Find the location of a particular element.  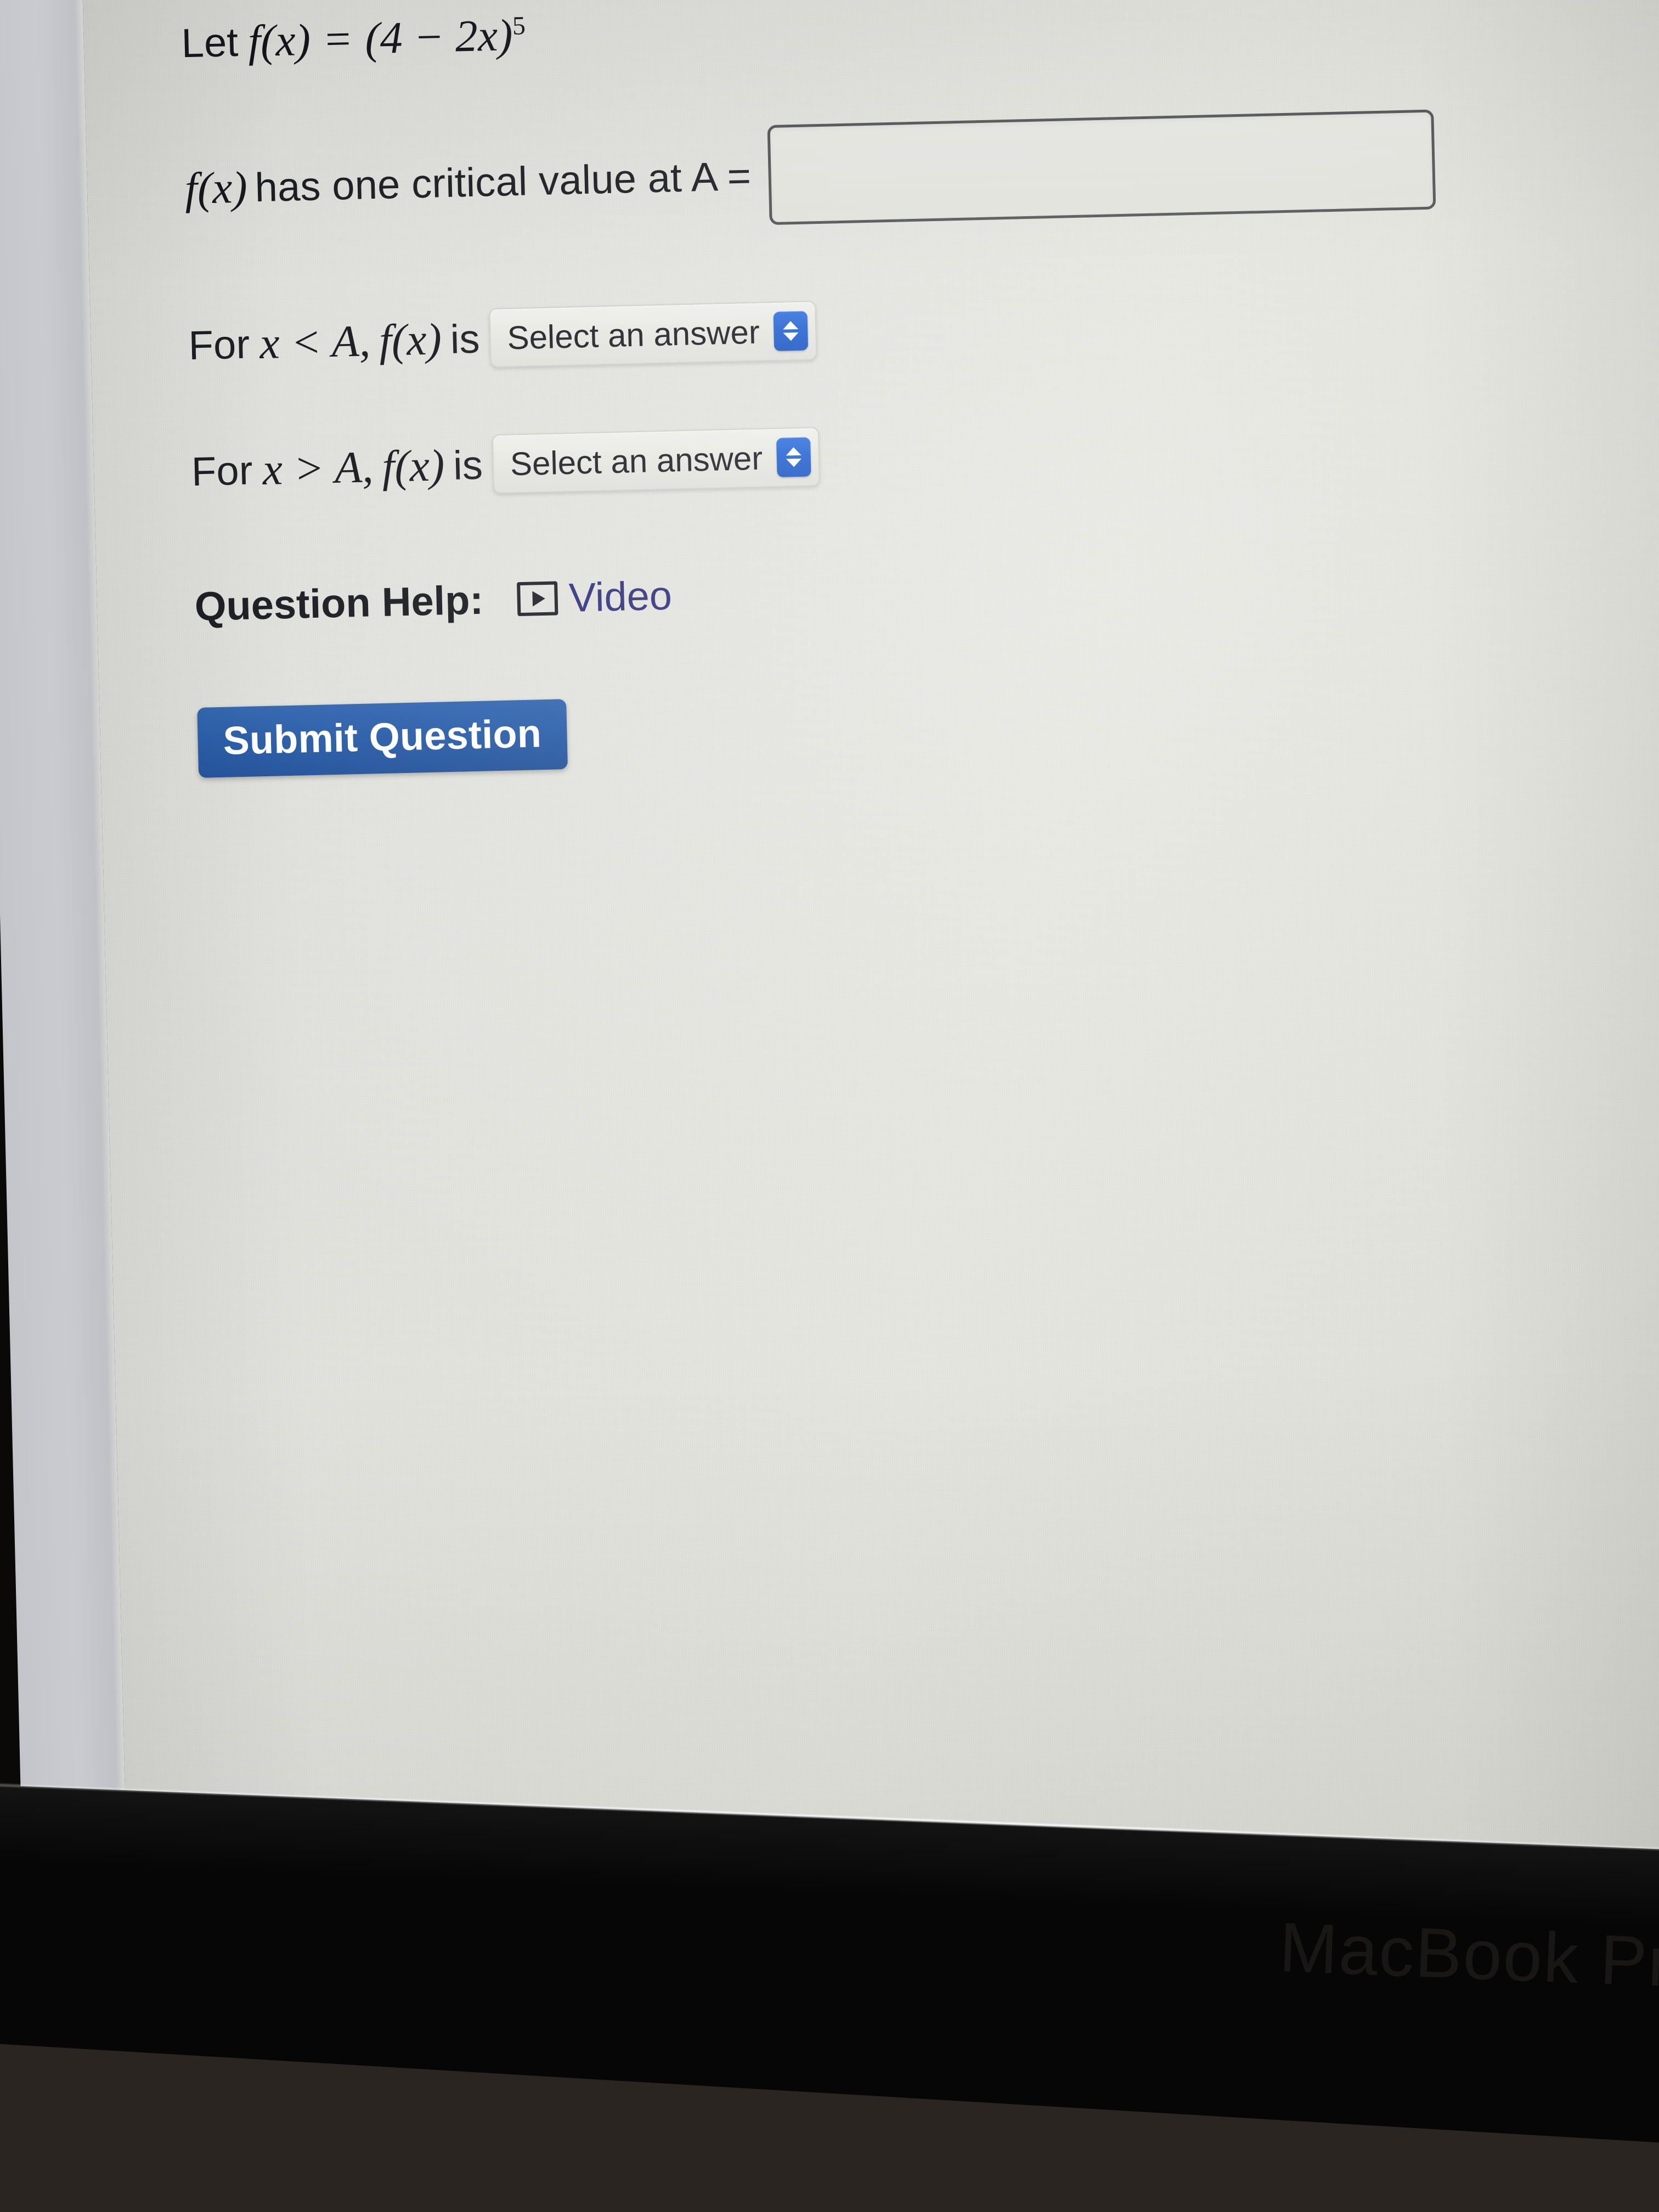

expression-exponent: 5 is located at coordinates (519, 27).